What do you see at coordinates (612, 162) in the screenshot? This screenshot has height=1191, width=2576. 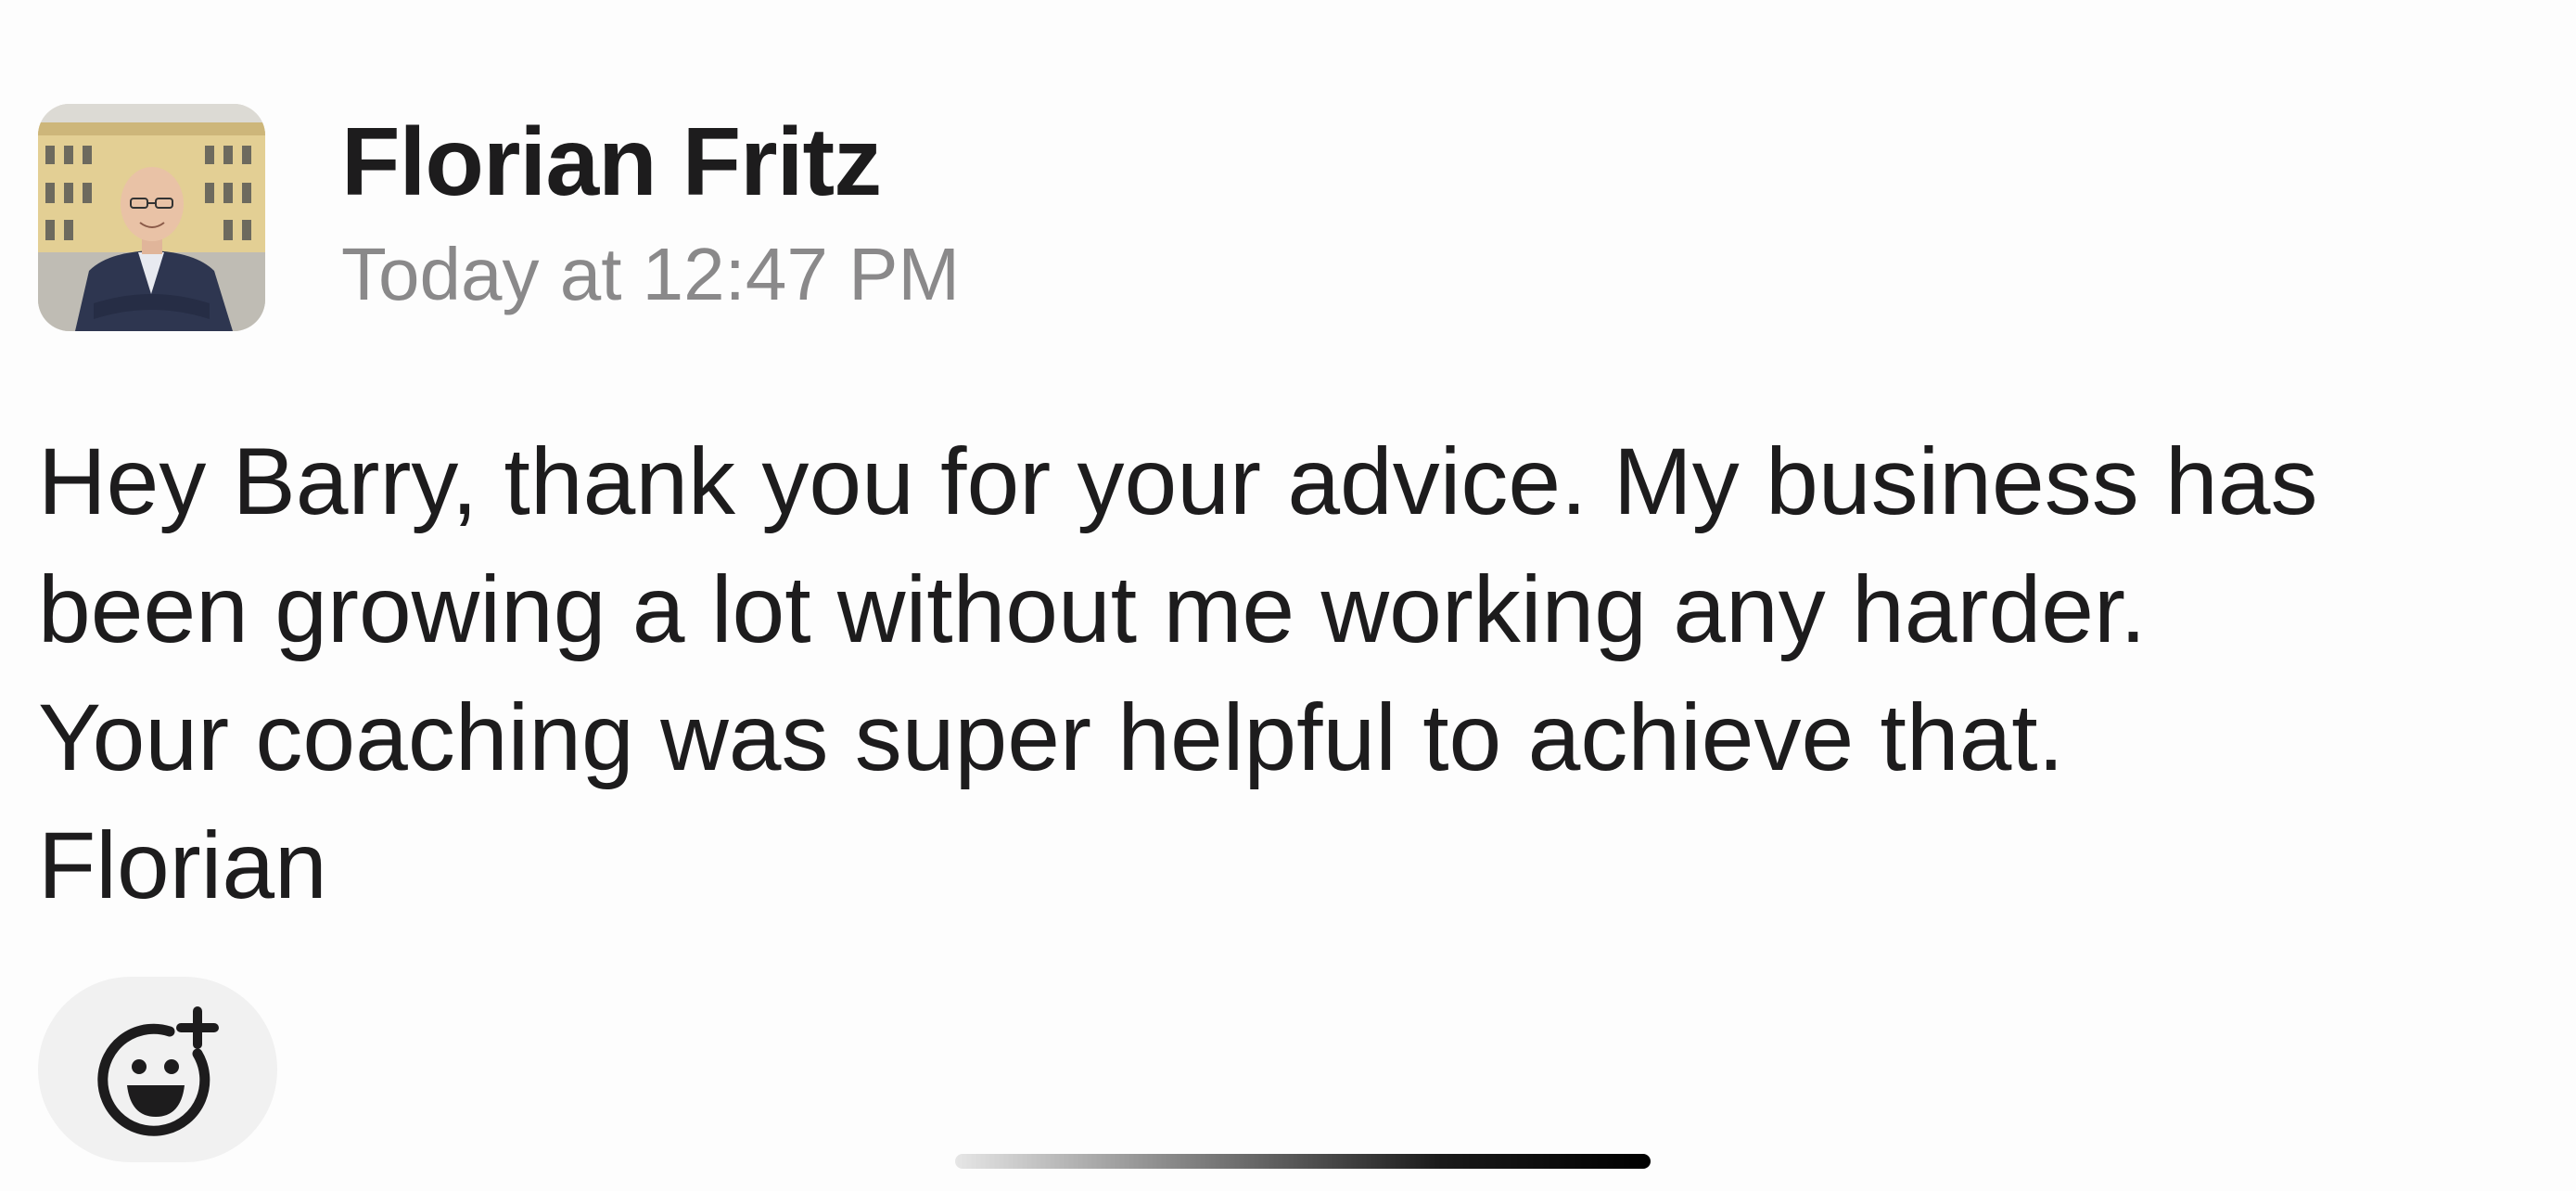 I see `sender-name: Florian Fritz` at bounding box center [612, 162].